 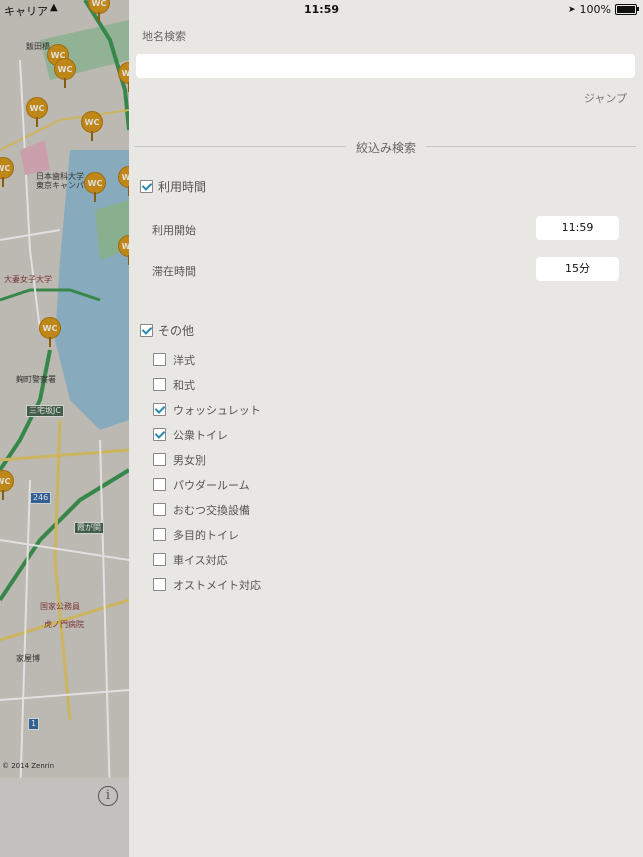 I want to click on info-icon: i, so click(x=108, y=796).